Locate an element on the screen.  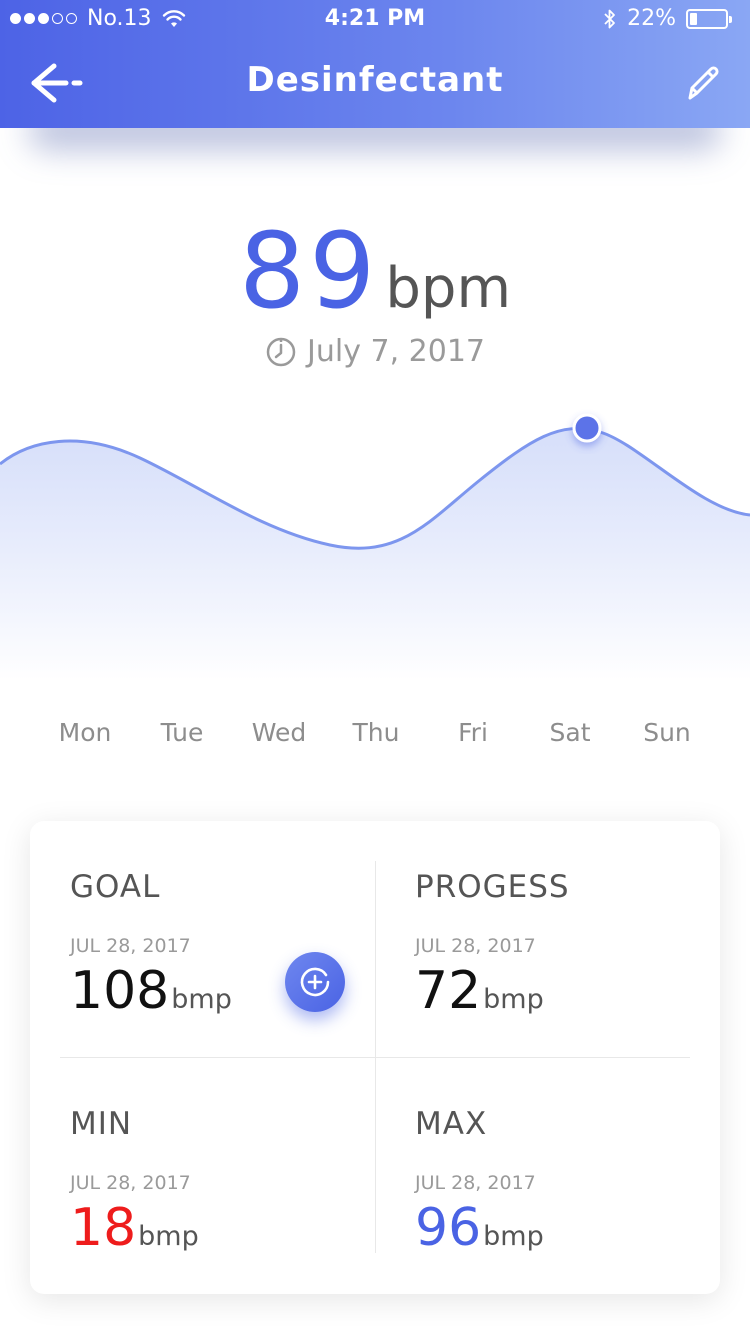
status-bar: No.13 4:21 PM 22% is located at coordinates (375, 20).